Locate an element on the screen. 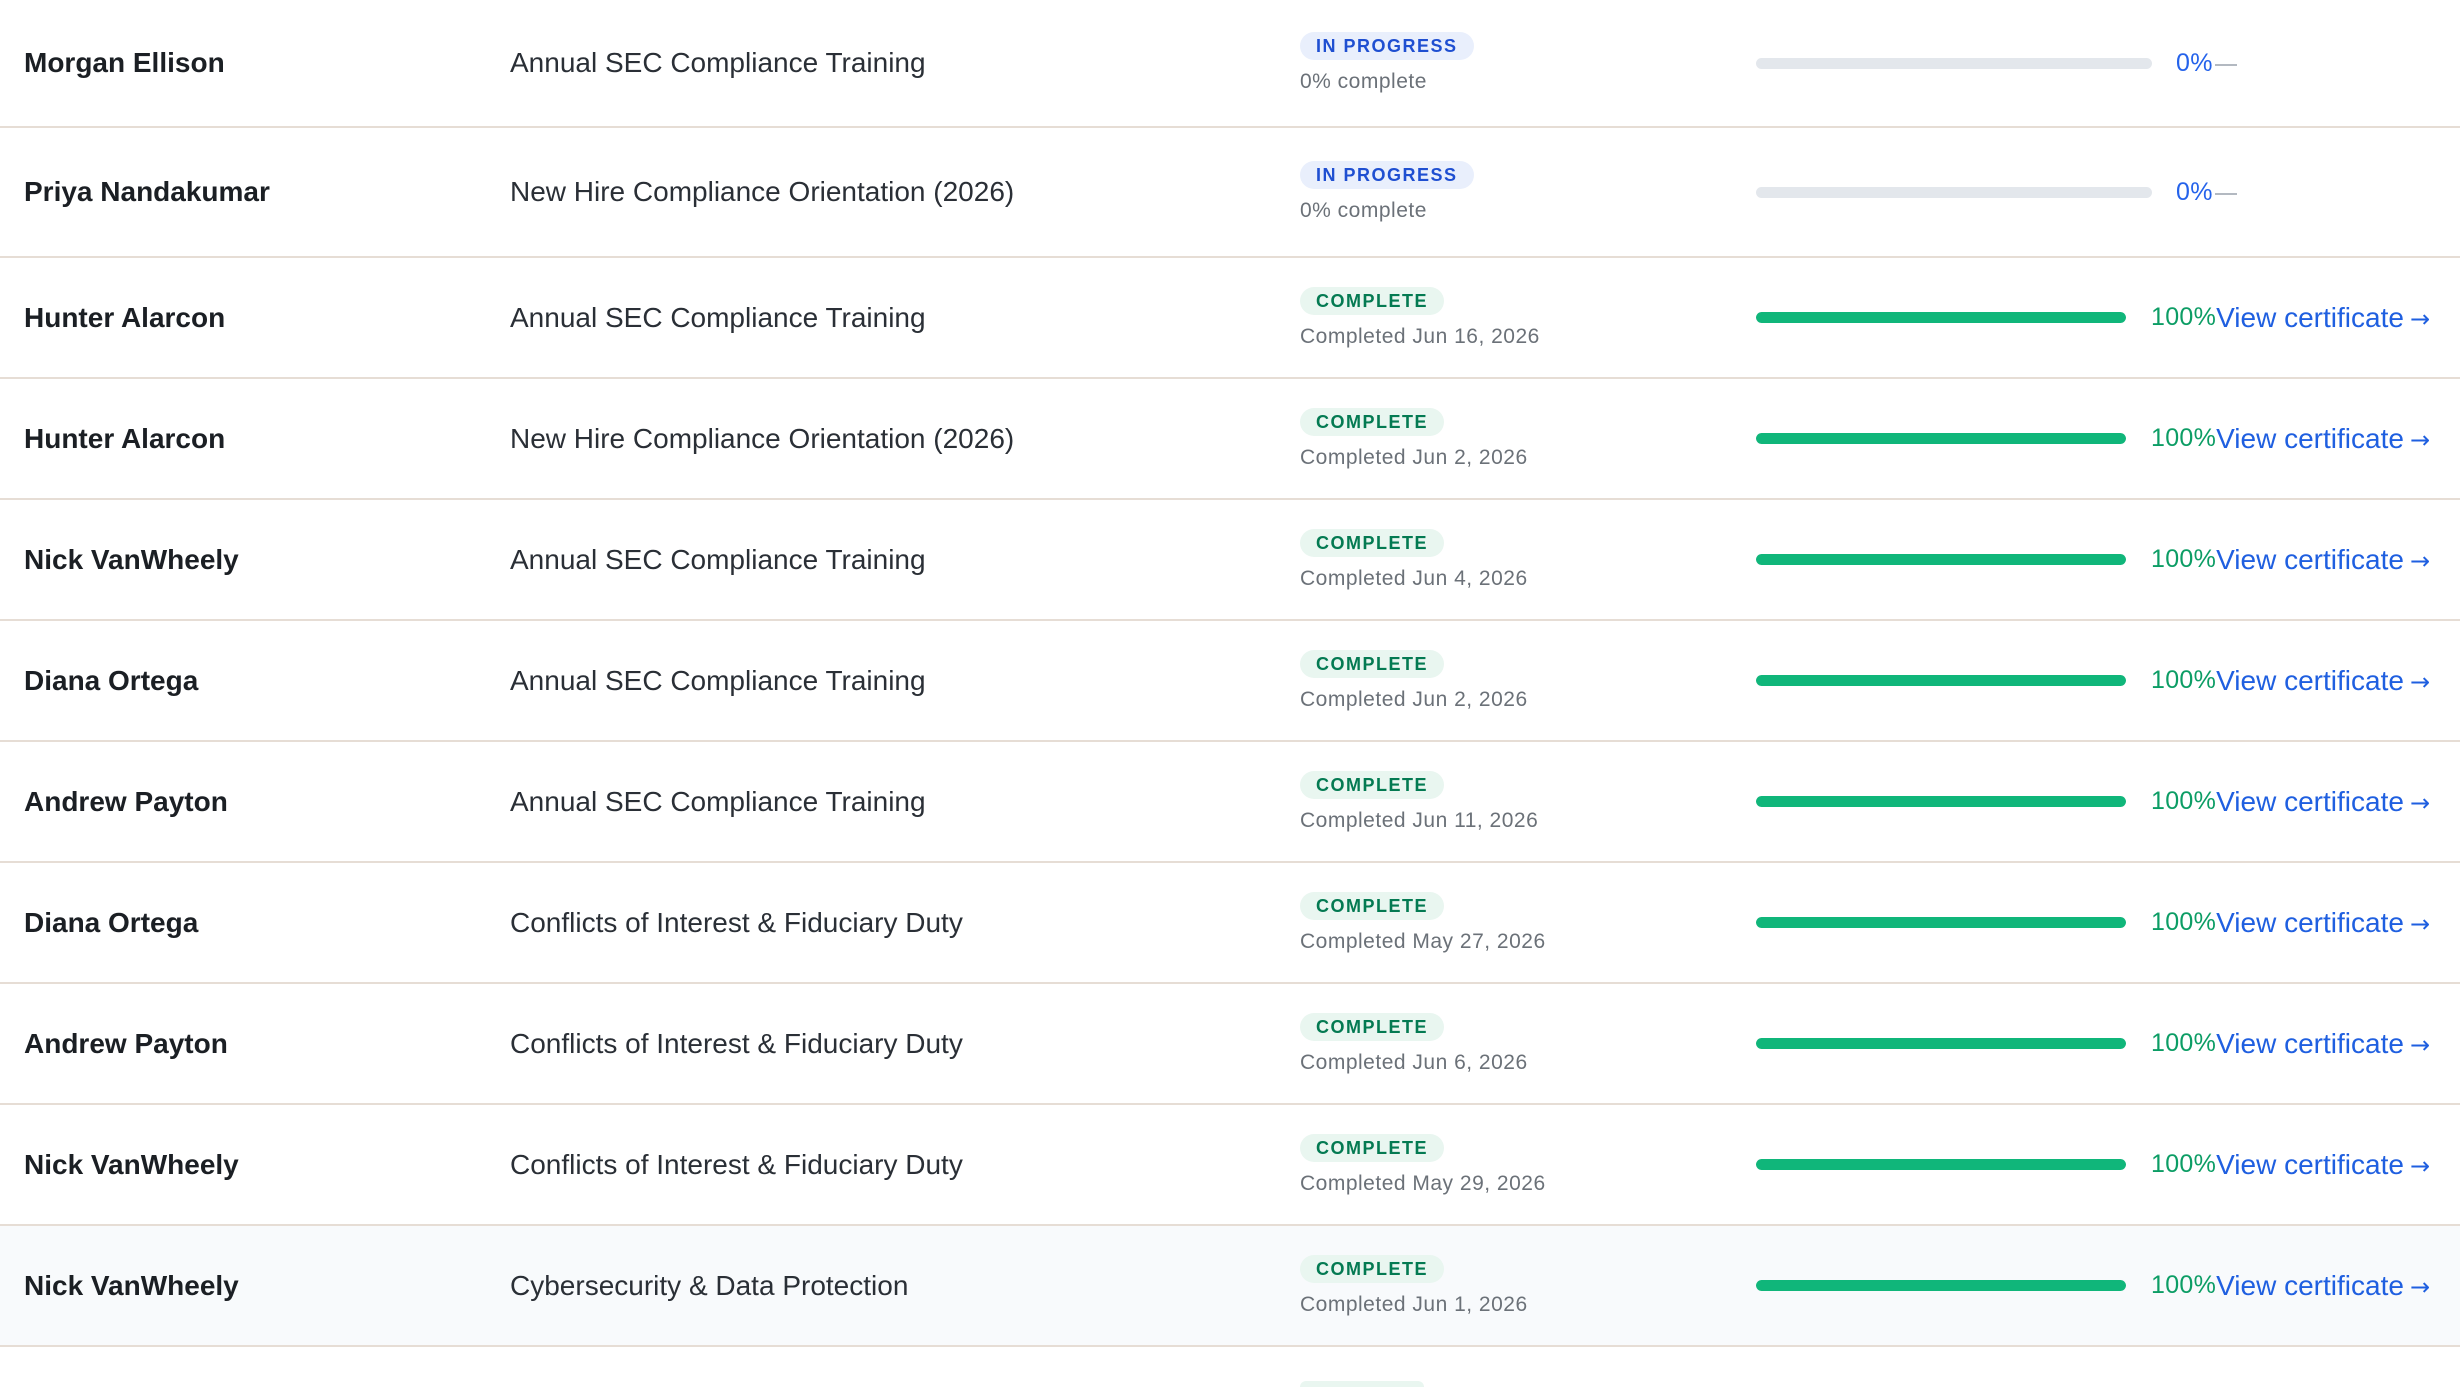  status-cell: COMPLETE Completed Jun 16, 2026 is located at coordinates (1420, 317).